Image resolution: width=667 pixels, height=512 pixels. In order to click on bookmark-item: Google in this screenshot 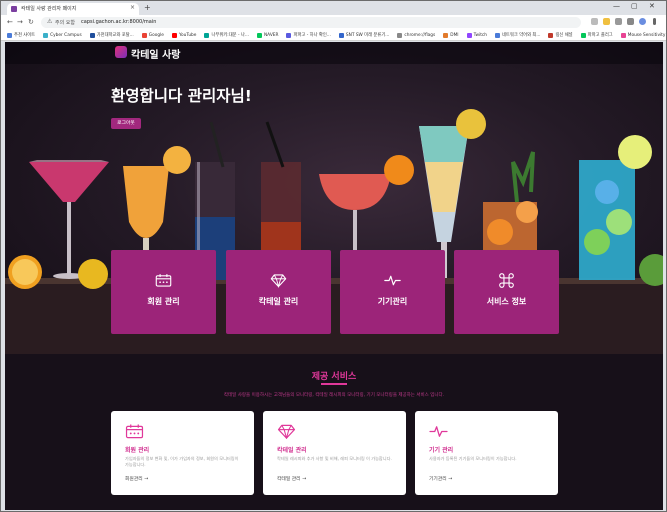, I will do `click(152, 35)`.